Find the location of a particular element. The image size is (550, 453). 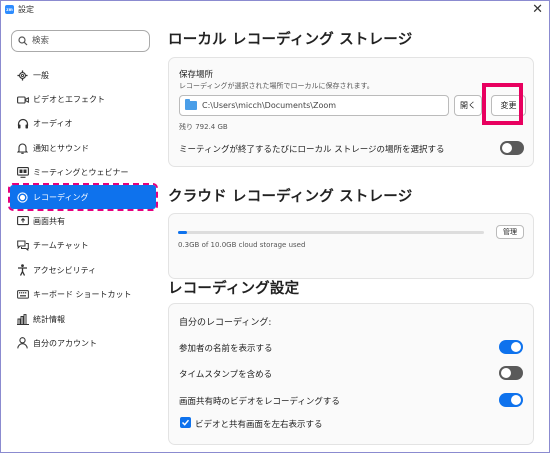

local-storage-heading: ローカル レコーディング ストレージ is located at coordinates (290, 40).